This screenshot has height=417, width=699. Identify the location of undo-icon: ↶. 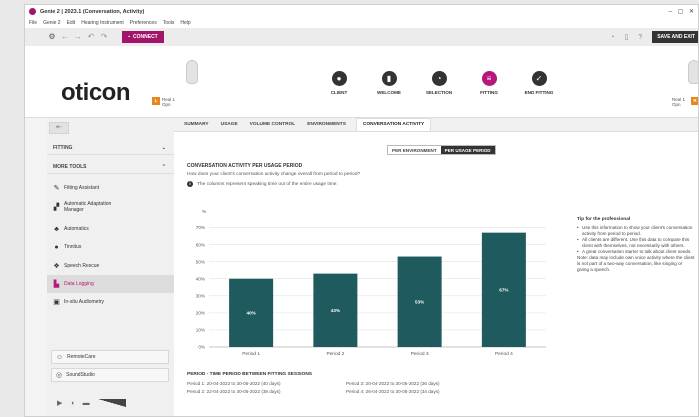
(91, 37).